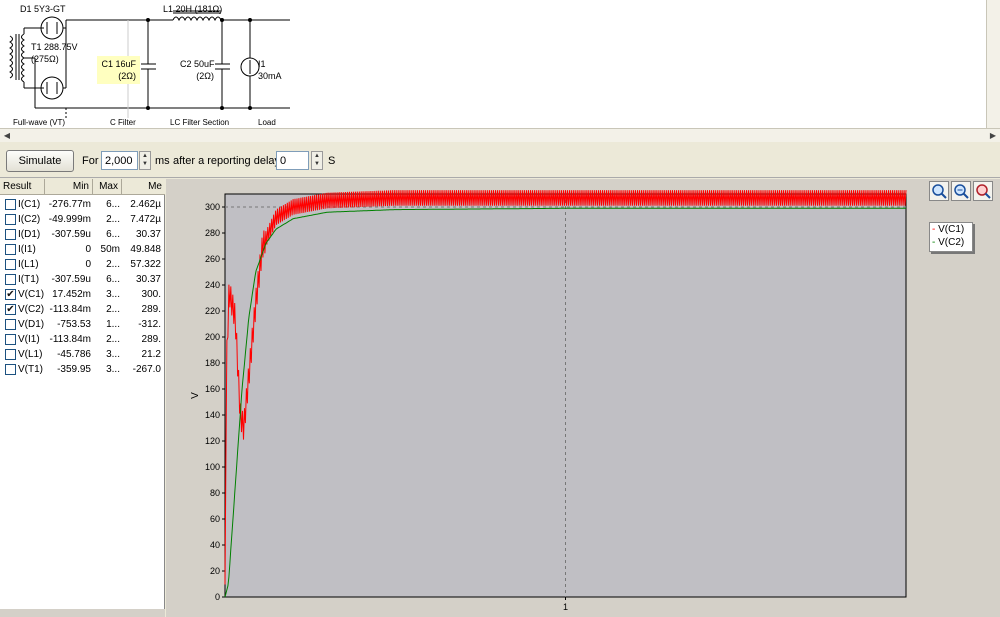 The image size is (1000, 617). I want to click on x-tick-label: 1, so click(565, 607).